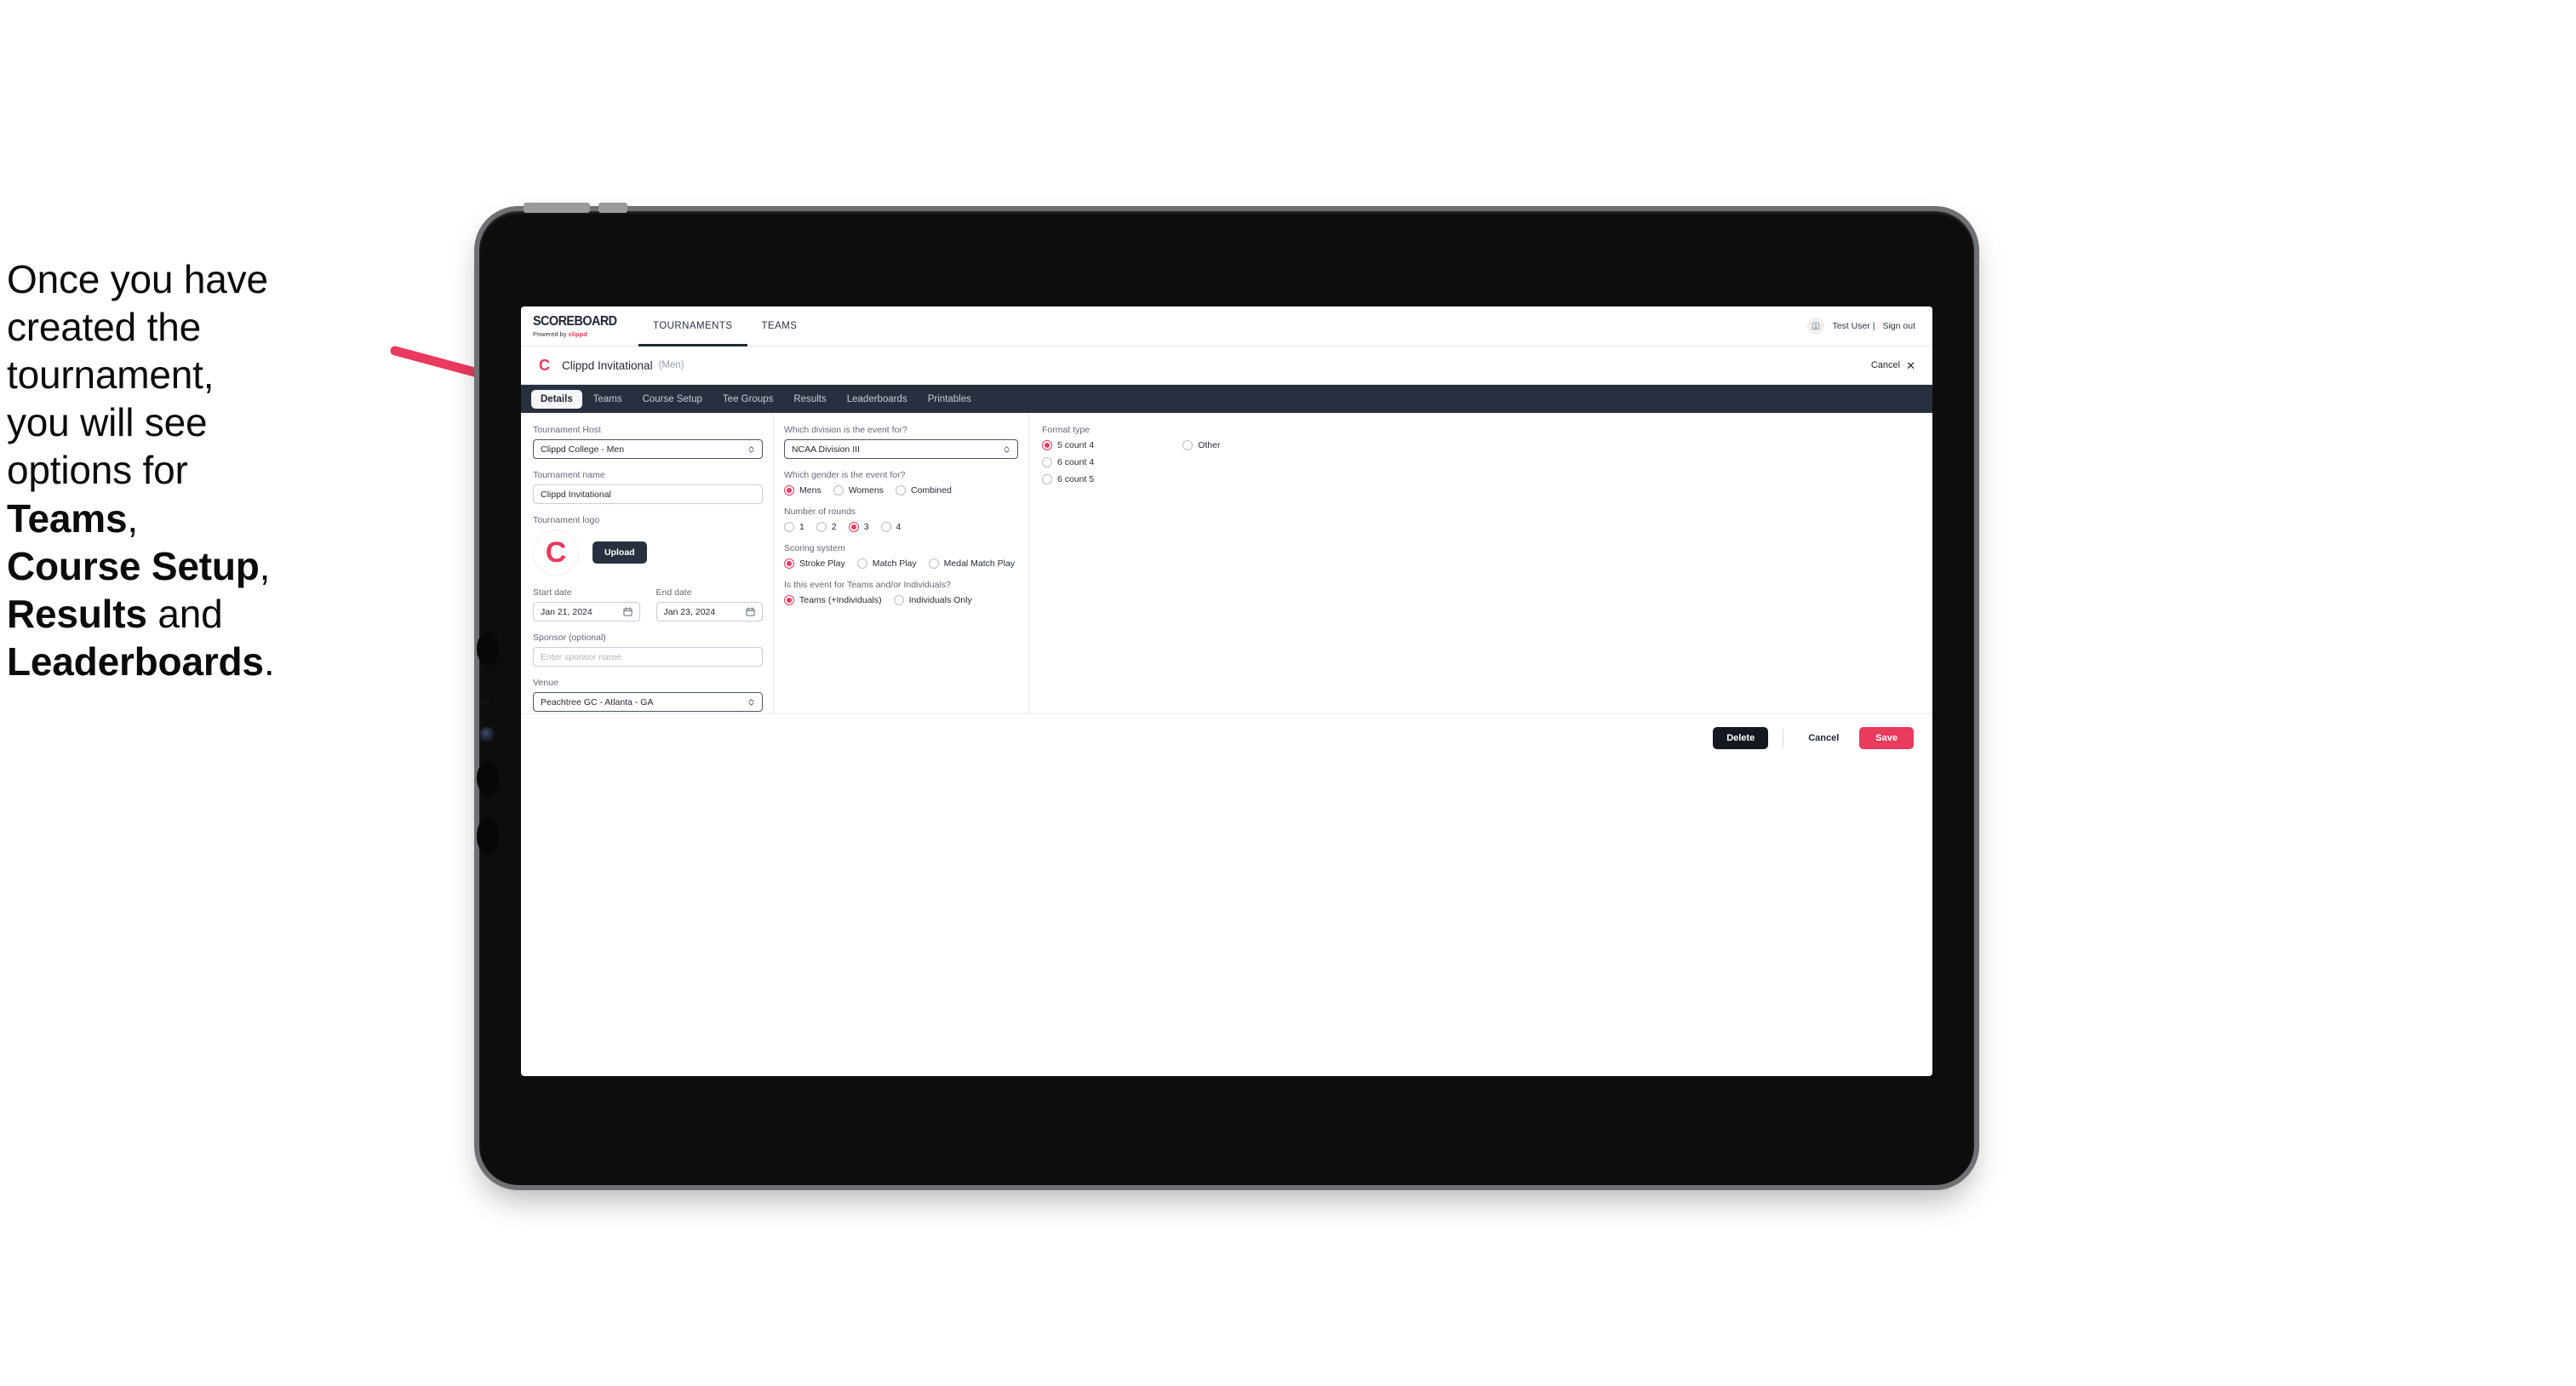  I want to click on caption-period: ., so click(269, 661).